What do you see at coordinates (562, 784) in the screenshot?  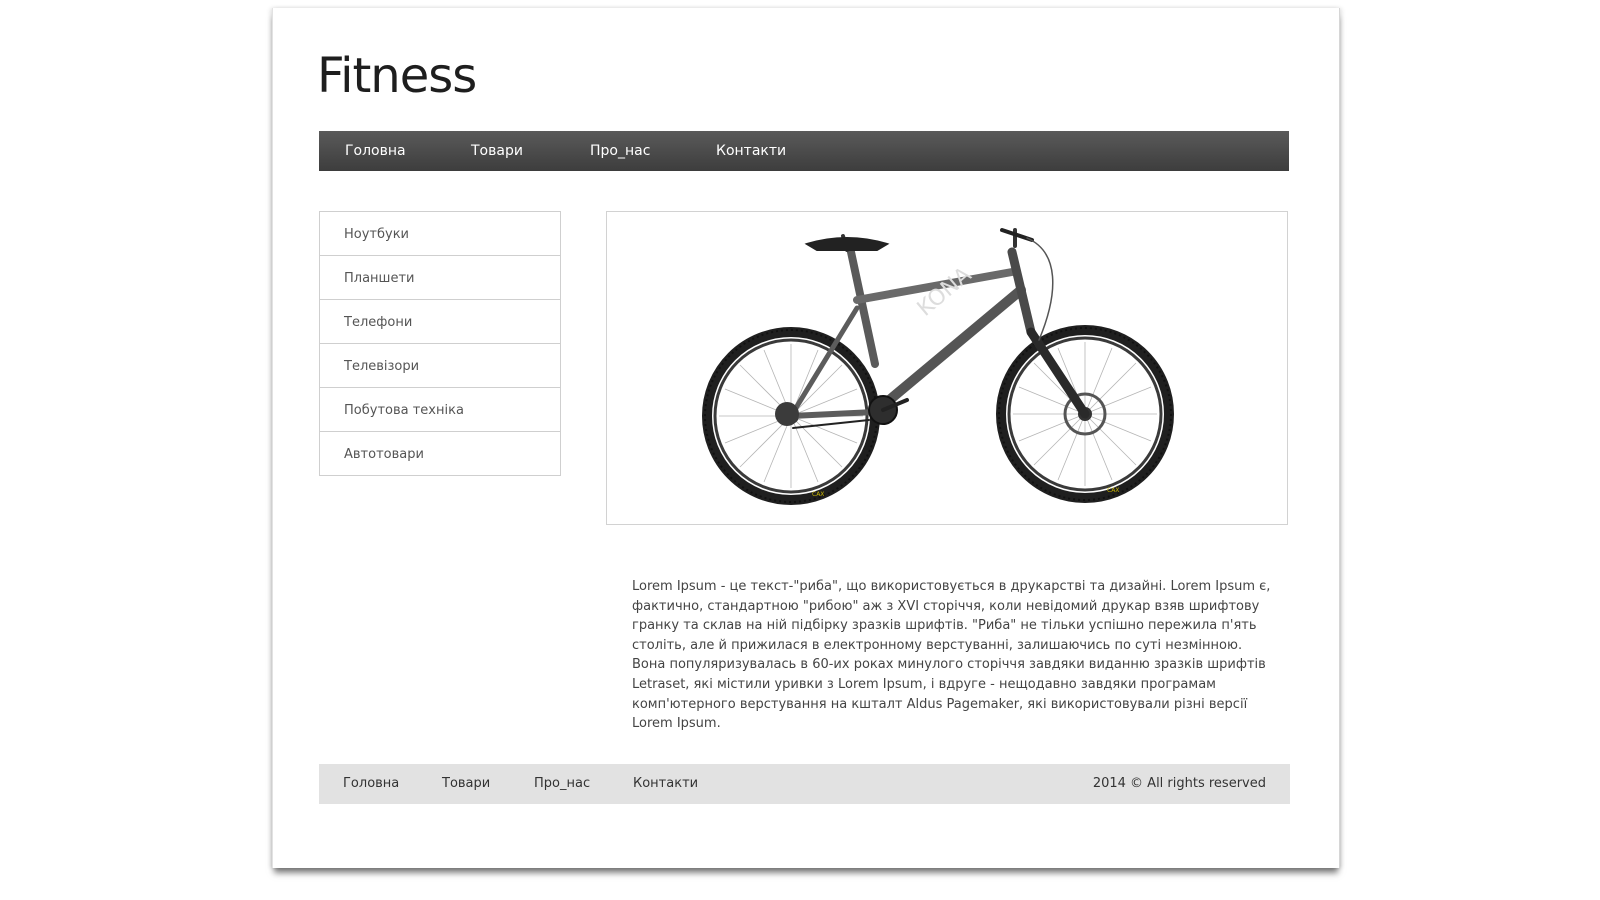 I see `footer-link-about: Про_нас` at bounding box center [562, 784].